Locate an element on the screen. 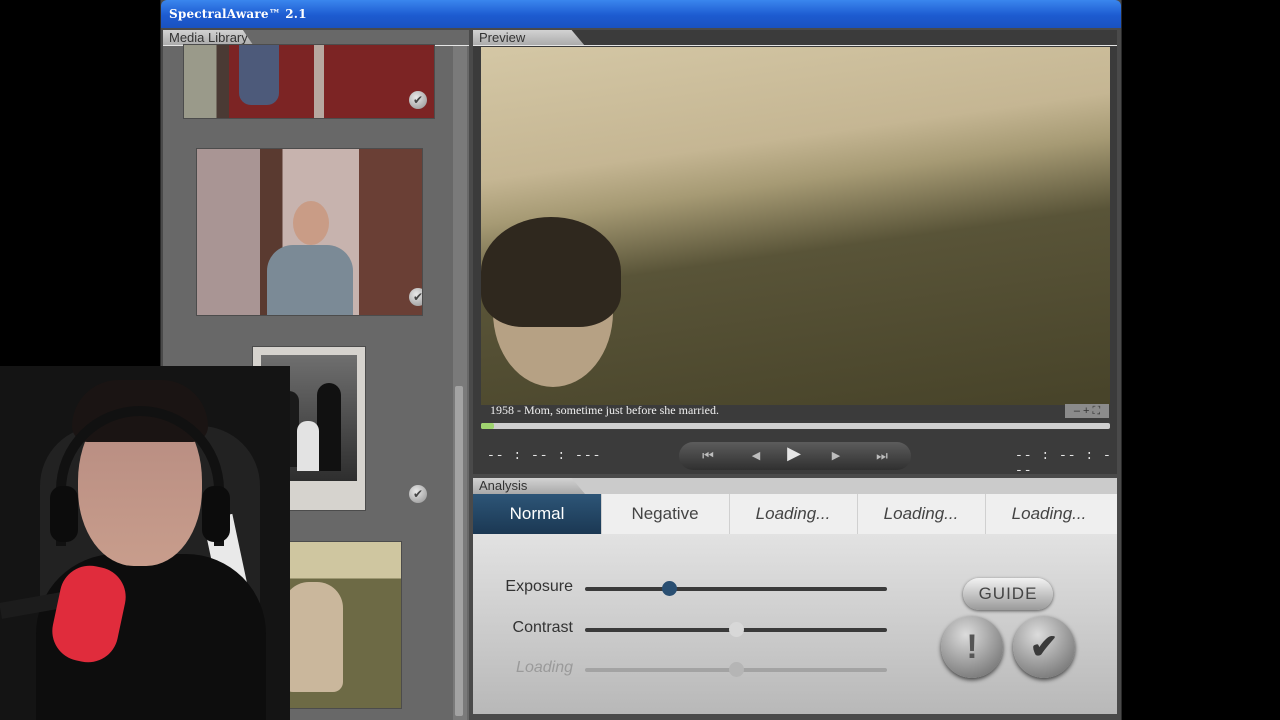  play-button: ▶ is located at coordinates (794, 453).